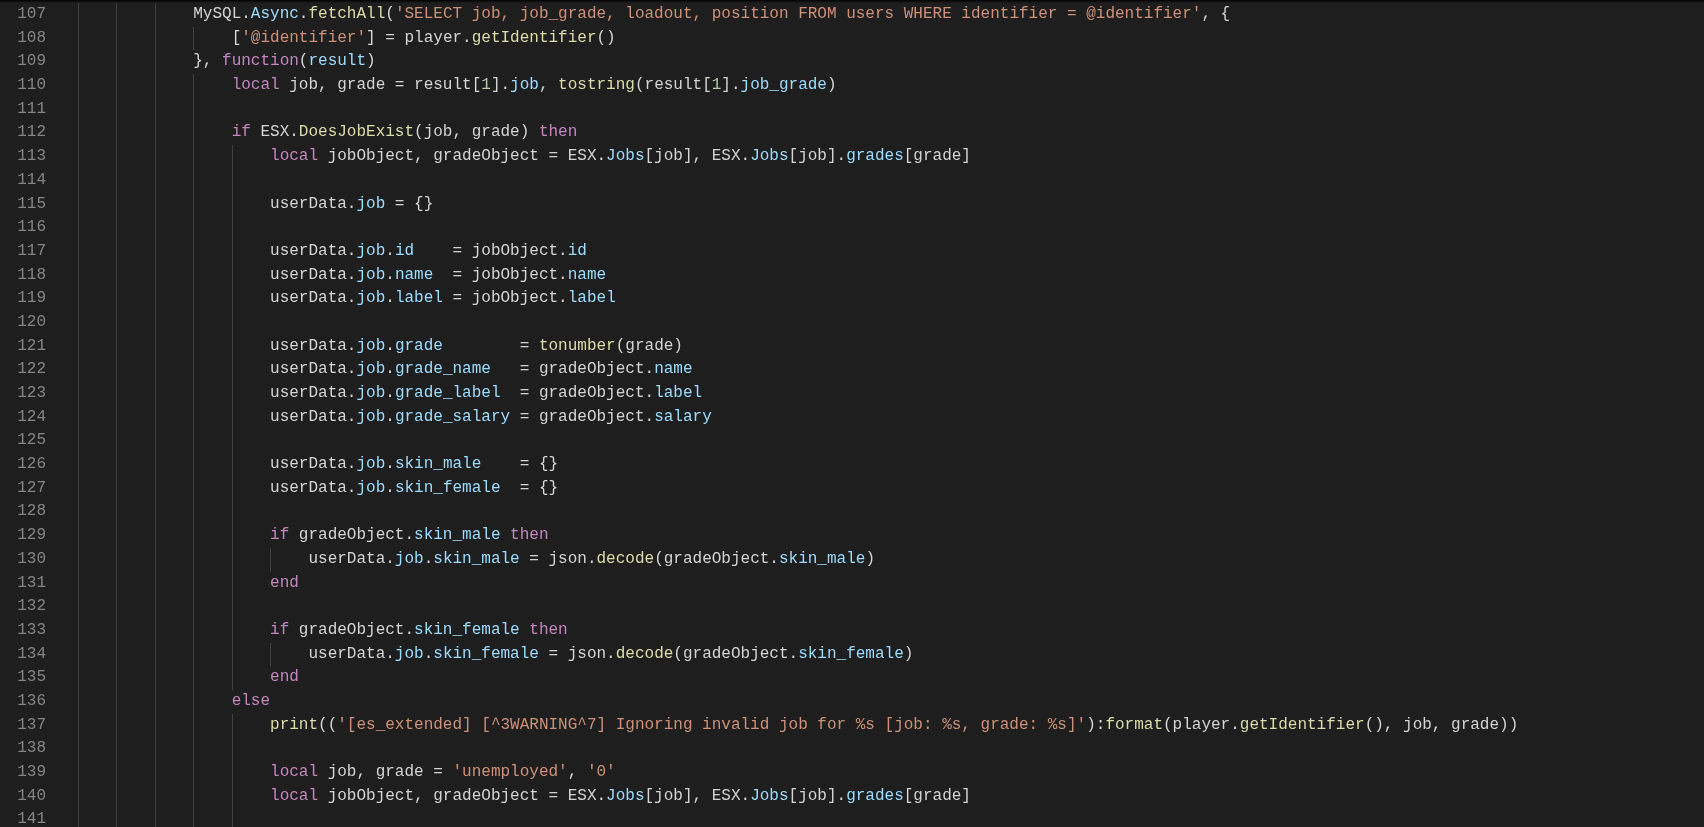 Image resolution: width=1704 pixels, height=827 pixels. Describe the element at coordinates (31, 62) in the screenshot. I see `line-number: 109` at that location.